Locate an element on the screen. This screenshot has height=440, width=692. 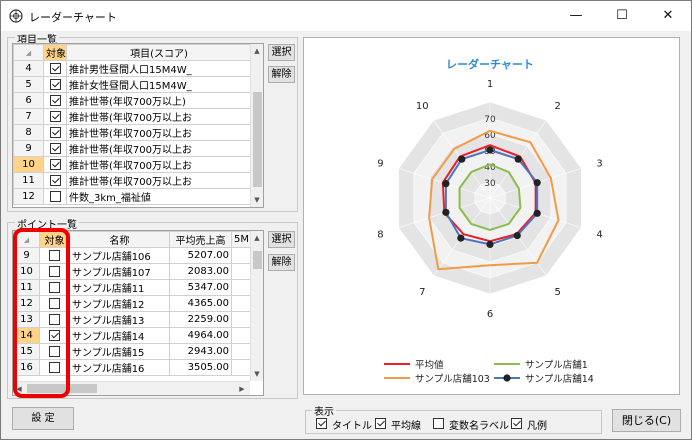
point-name-cell: サンプル店舗13 is located at coordinates (119, 319).